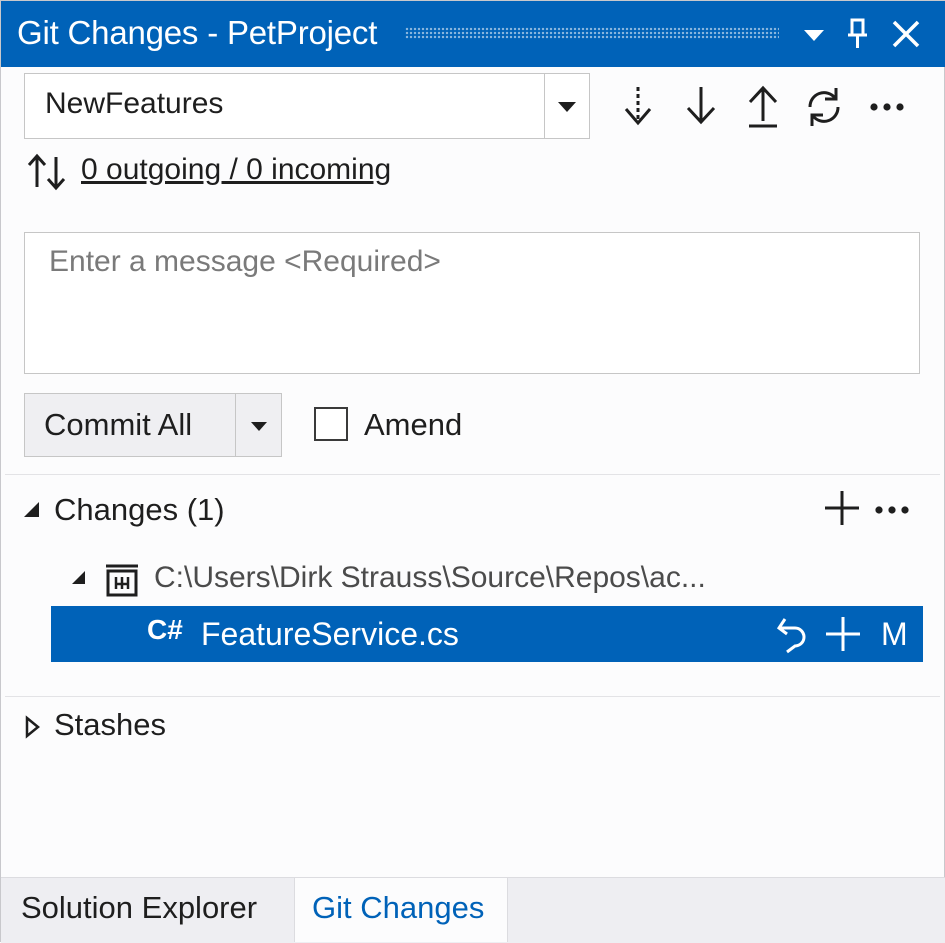 The width and height of the screenshot is (945, 943). Describe the element at coordinates (236, 170) in the screenshot. I see `outgoing-incoming-link: 0 outgoing / 0 incoming` at that location.